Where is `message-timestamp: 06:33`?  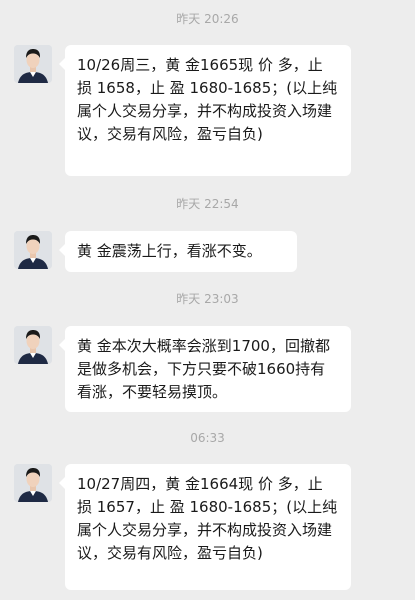
message-timestamp: 06:33 is located at coordinates (207, 438).